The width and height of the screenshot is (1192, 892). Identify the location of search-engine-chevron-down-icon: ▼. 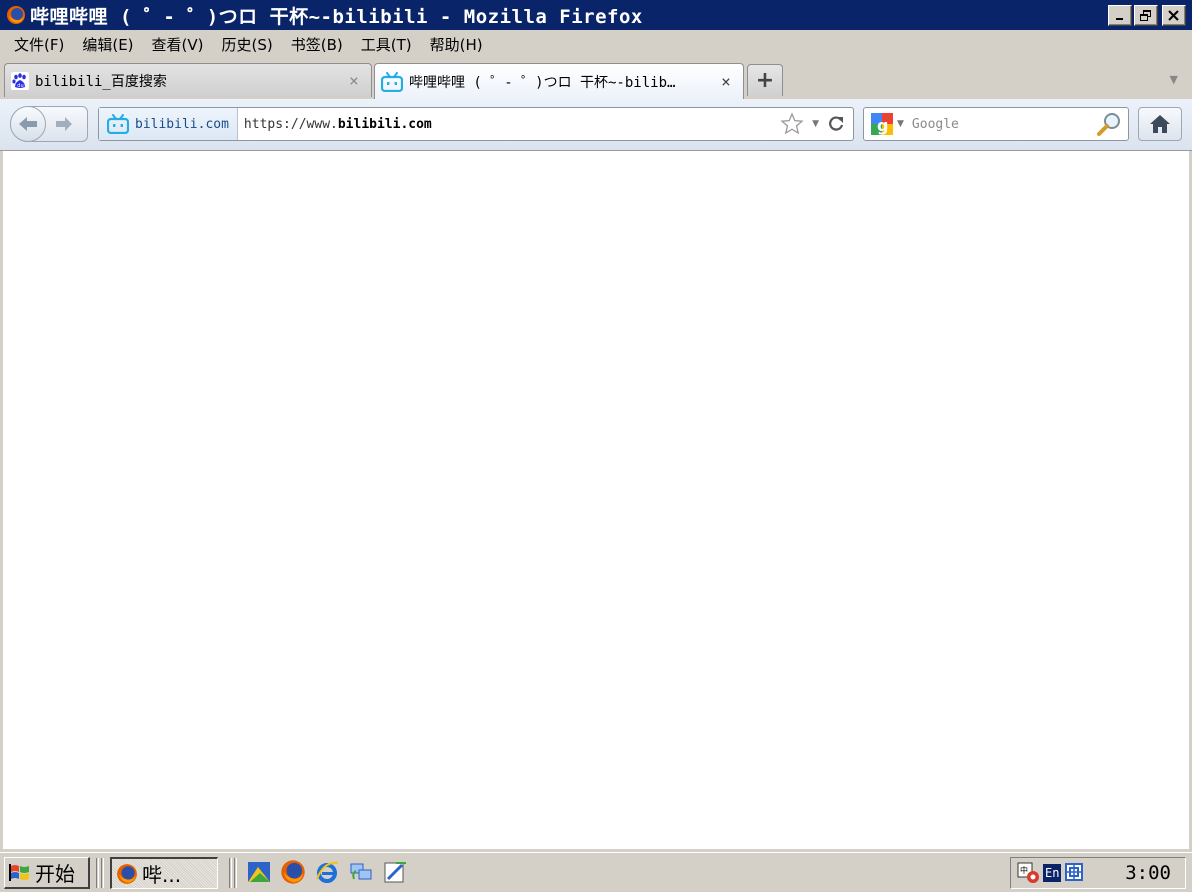
(900, 124).